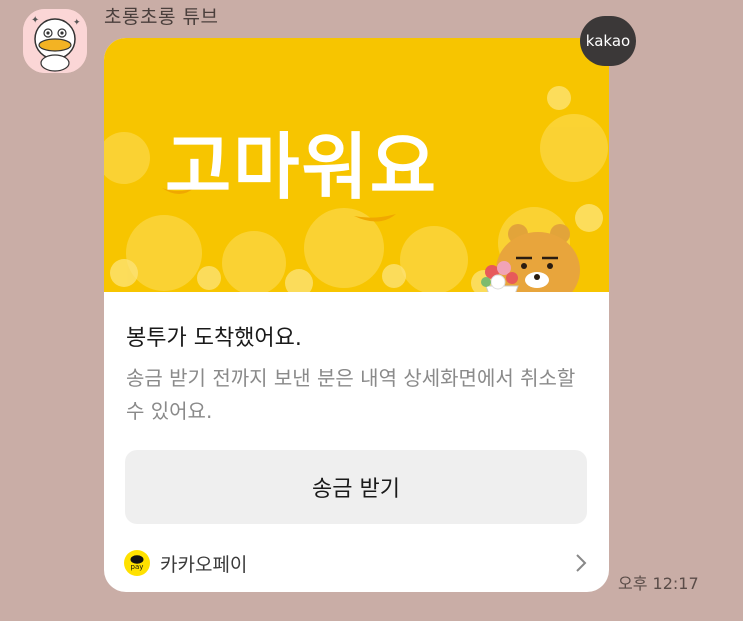 Image resolution: width=743 pixels, height=621 pixels. What do you see at coordinates (161, 17) in the screenshot?
I see `sender-name: 초롱초롱 튜브` at bounding box center [161, 17].